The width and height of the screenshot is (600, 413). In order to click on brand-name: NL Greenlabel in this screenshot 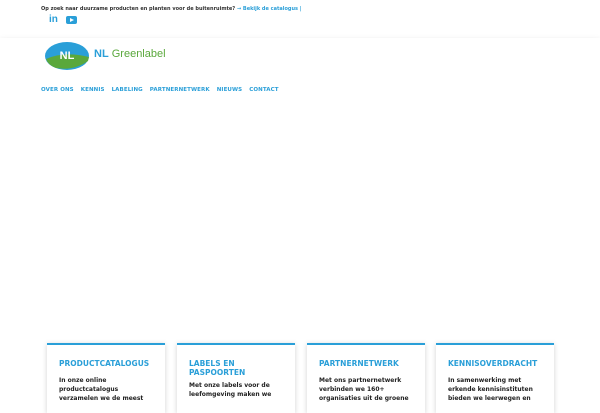, I will do `click(130, 54)`.